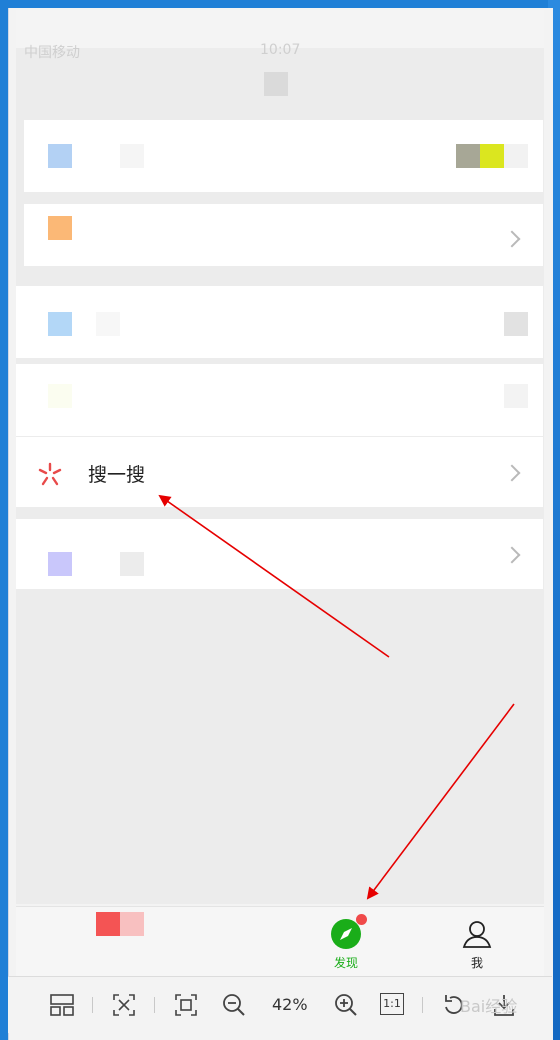 The width and height of the screenshot is (560, 1040). Describe the element at coordinates (60, 564) in the screenshot. I see `nearby-icon` at that location.